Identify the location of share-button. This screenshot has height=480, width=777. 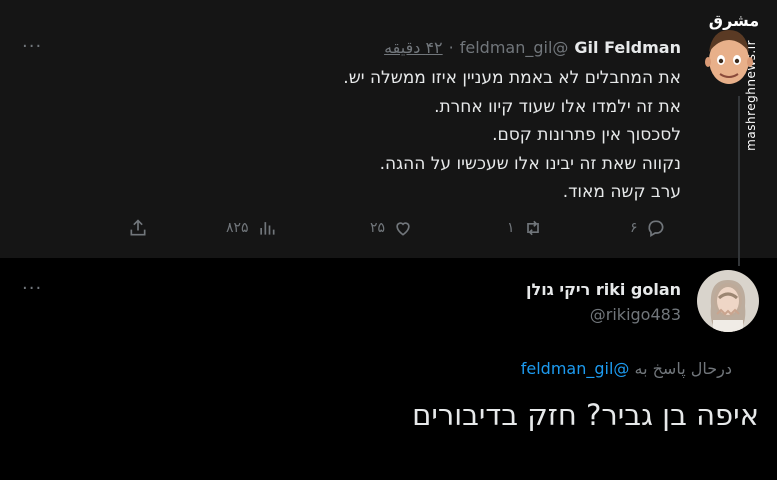
(138, 228).